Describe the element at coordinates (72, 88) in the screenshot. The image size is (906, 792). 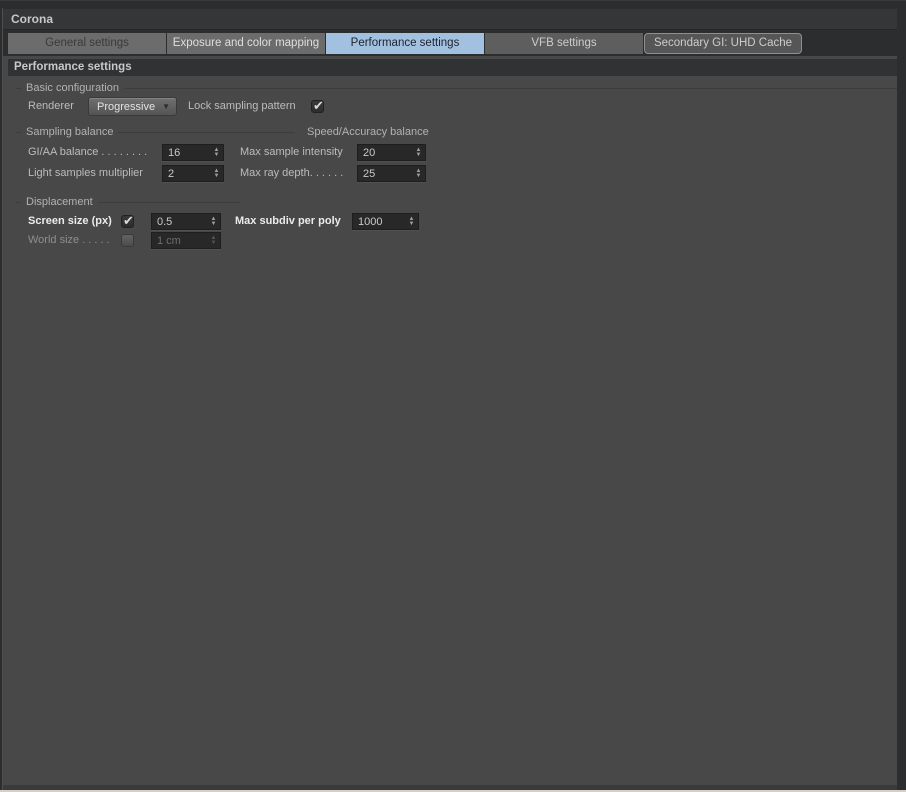
I see `group-title-basic-configuration: Basic configuration` at that location.